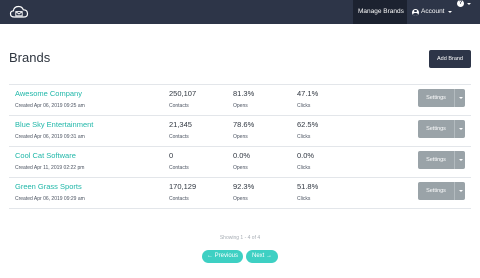  Describe the element at coordinates (240, 12) in the screenshot. I see `top-navbar: Manage Brands Account ?` at that location.